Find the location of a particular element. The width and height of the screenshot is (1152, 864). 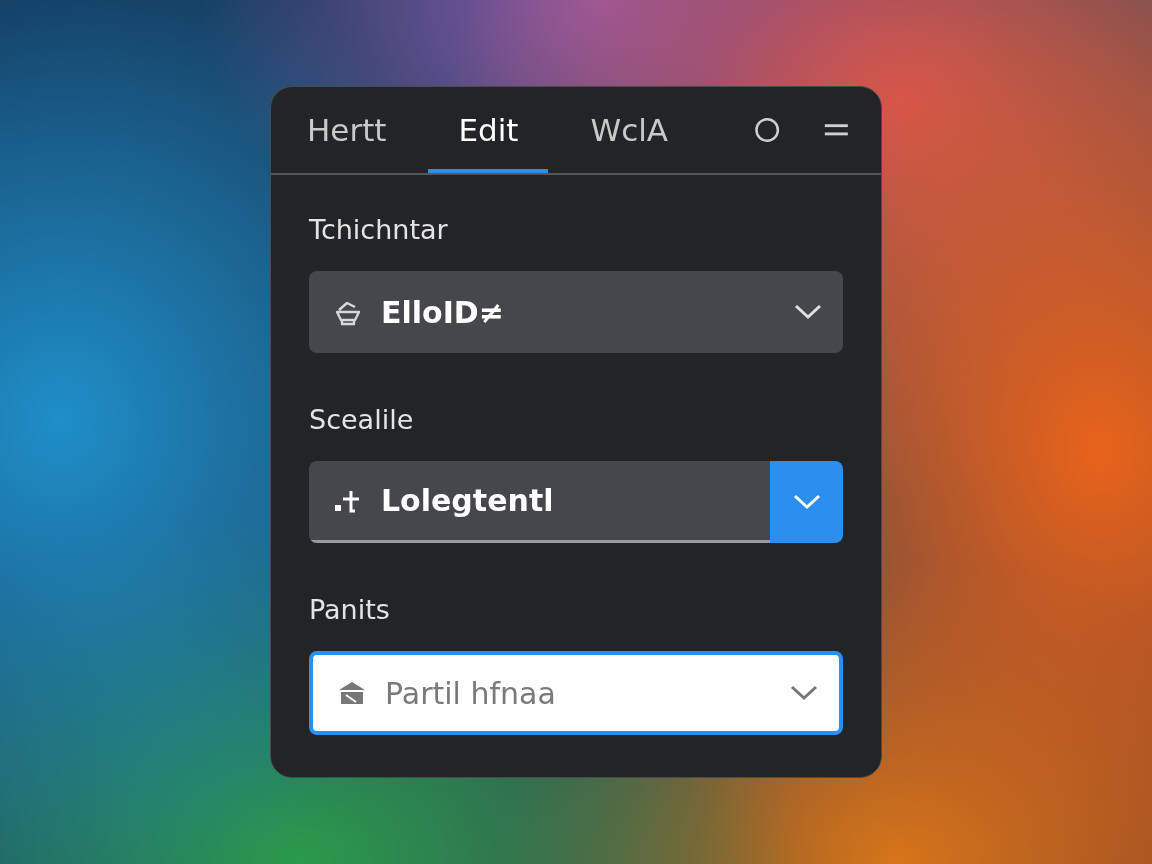

dropdown: ElloID≠ is located at coordinates (576, 312).